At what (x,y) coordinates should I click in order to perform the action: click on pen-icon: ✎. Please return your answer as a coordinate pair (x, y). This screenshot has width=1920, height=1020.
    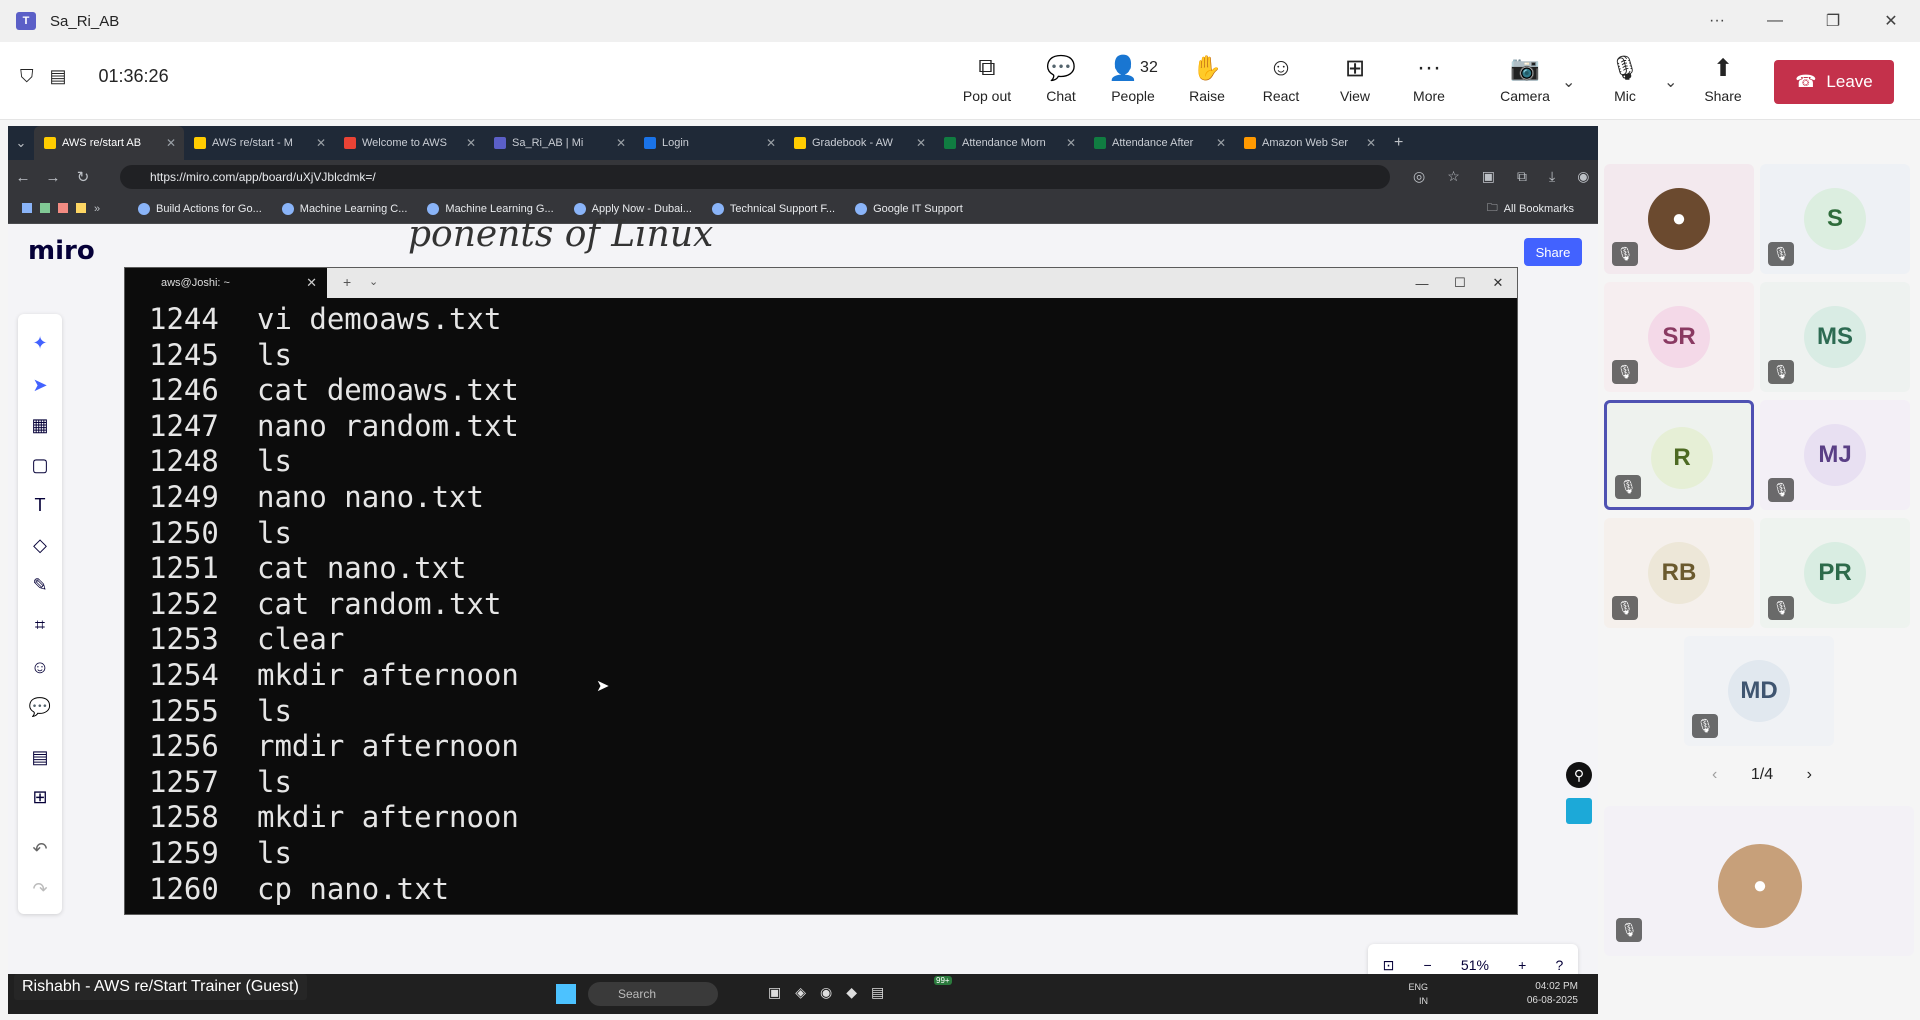
    Looking at the image, I should click on (40, 585).